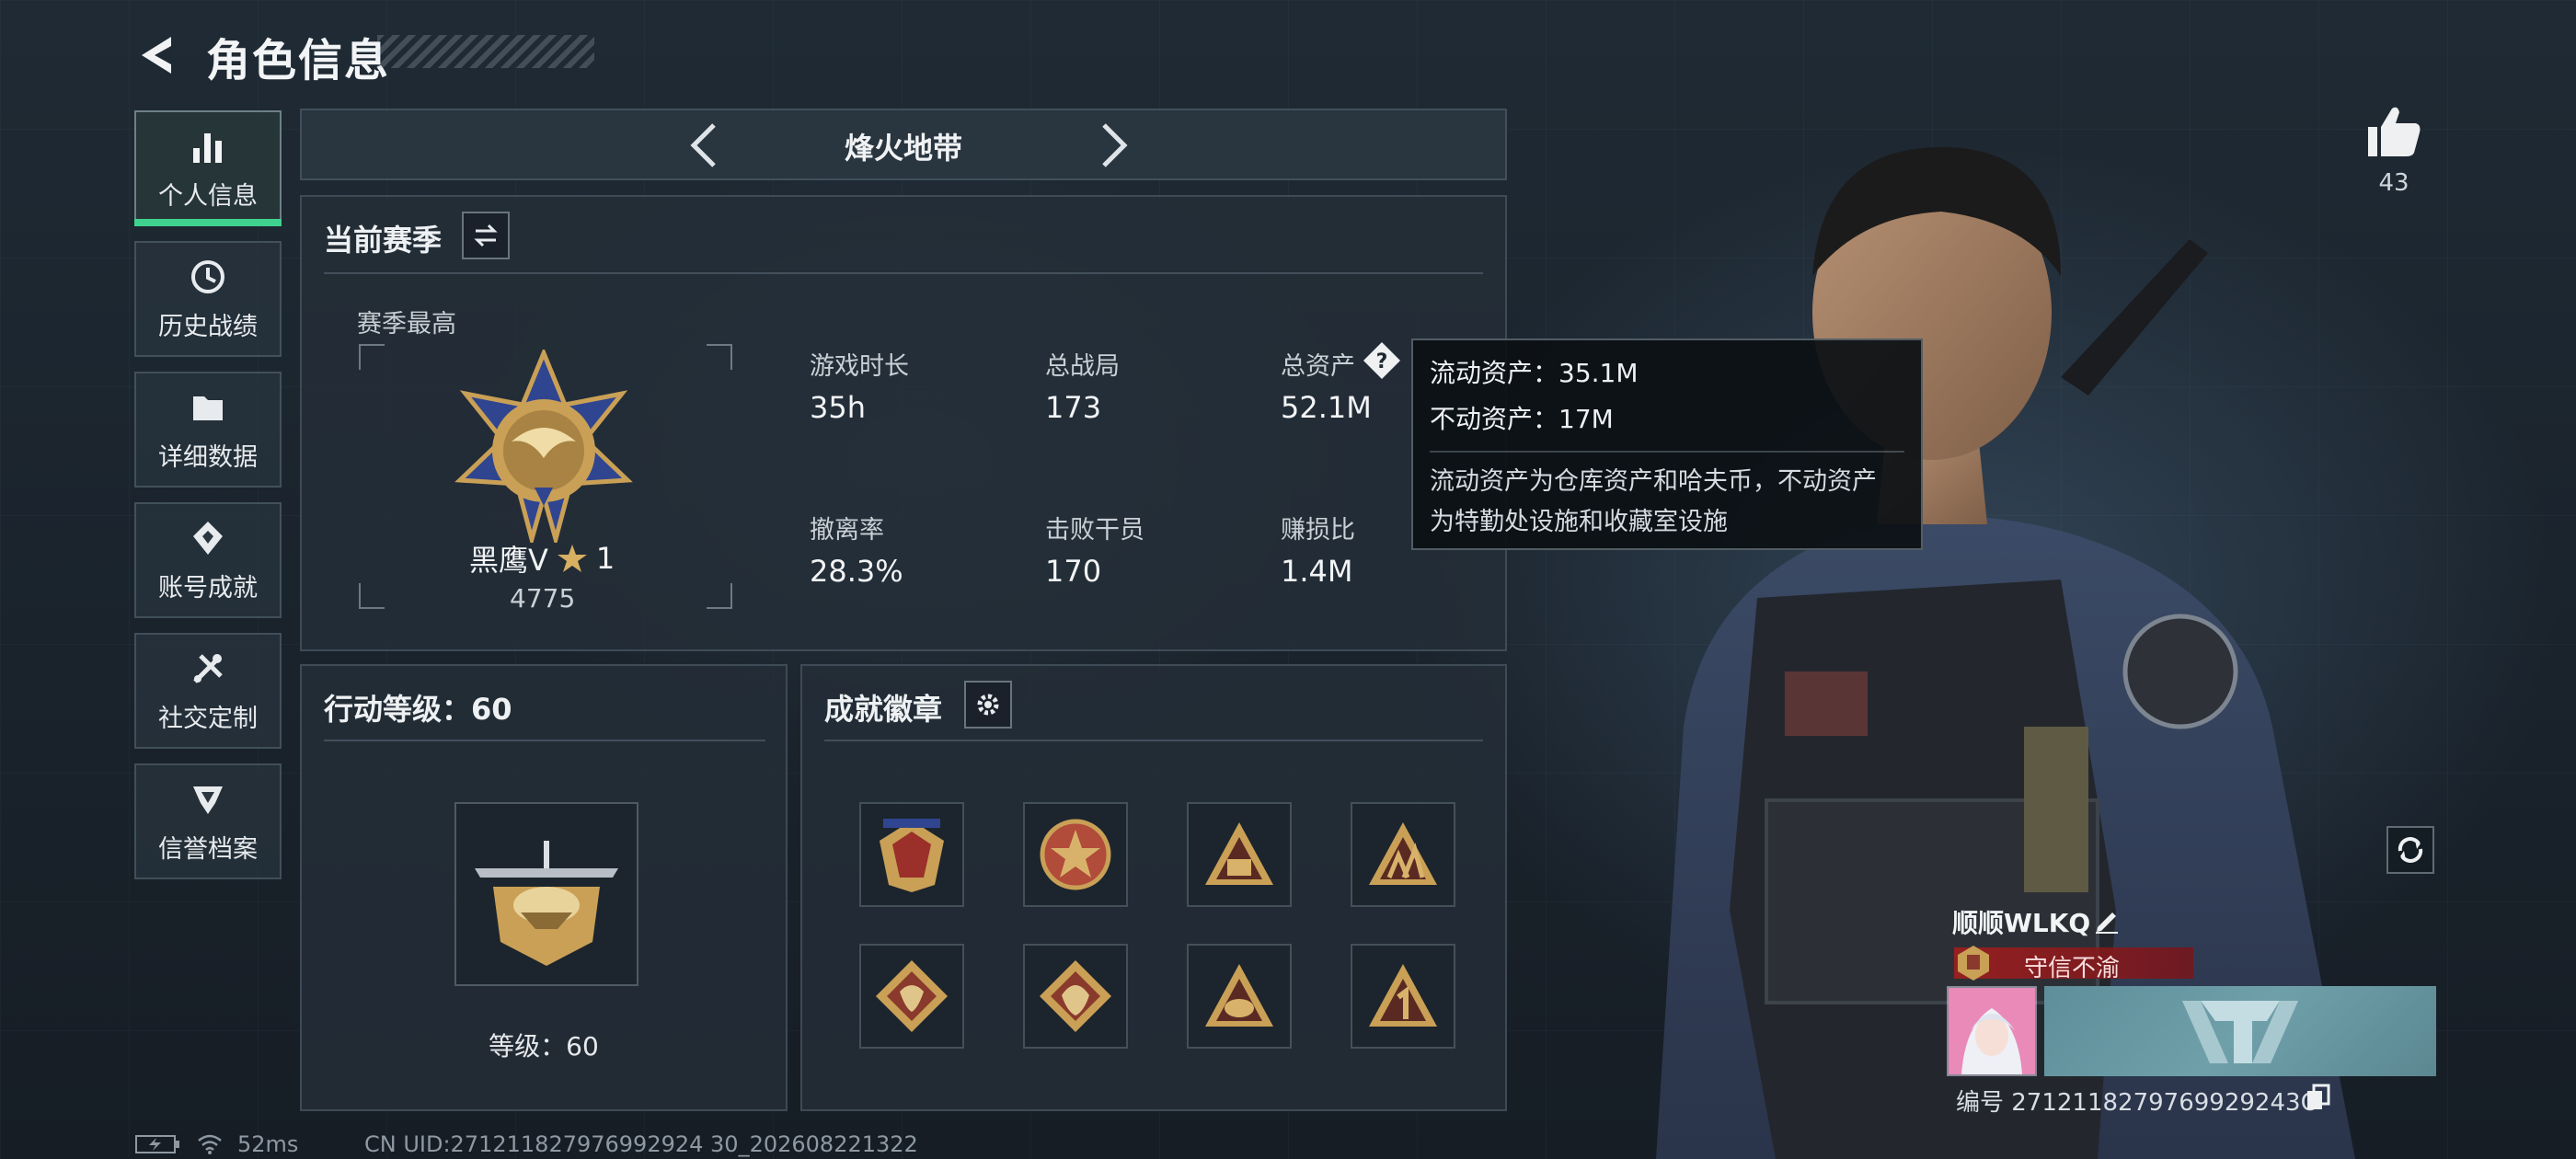 The height and width of the screenshot is (1159, 2576). What do you see at coordinates (268, 1144) in the screenshot?
I see `ping-value: 52ms` at bounding box center [268, 1144].